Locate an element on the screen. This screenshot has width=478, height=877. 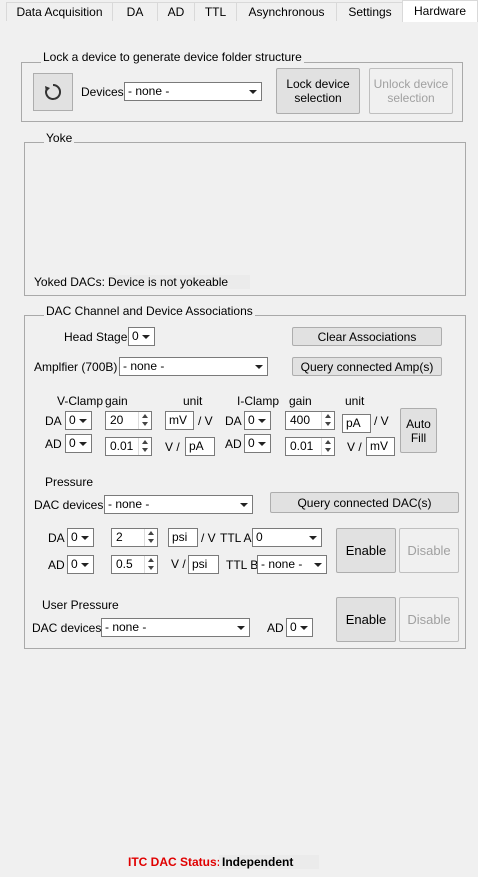
tab-ttl: TTL is located at coordinates (215, 11).